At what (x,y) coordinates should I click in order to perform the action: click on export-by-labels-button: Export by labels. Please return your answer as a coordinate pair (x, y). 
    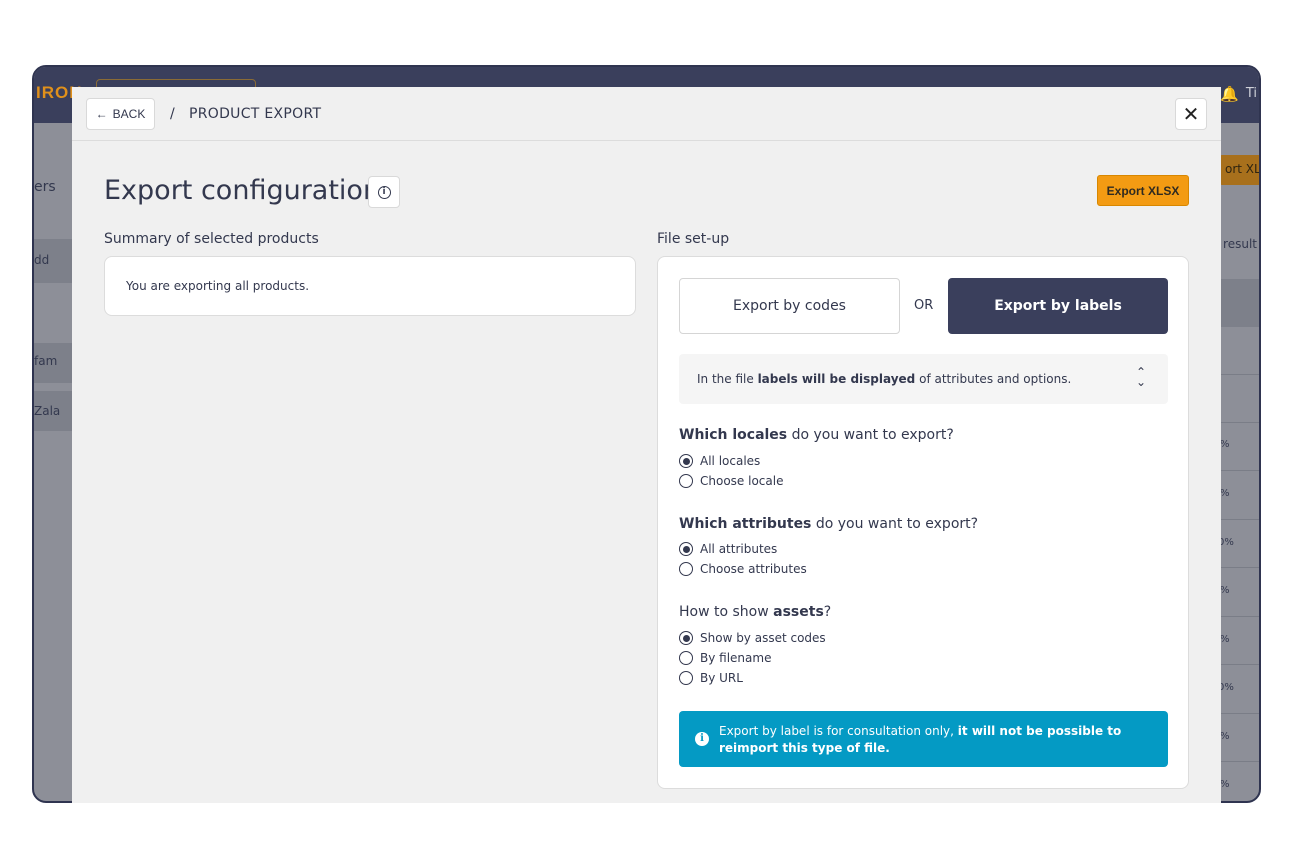
    Looking at the image, I should click on (1058, 306).